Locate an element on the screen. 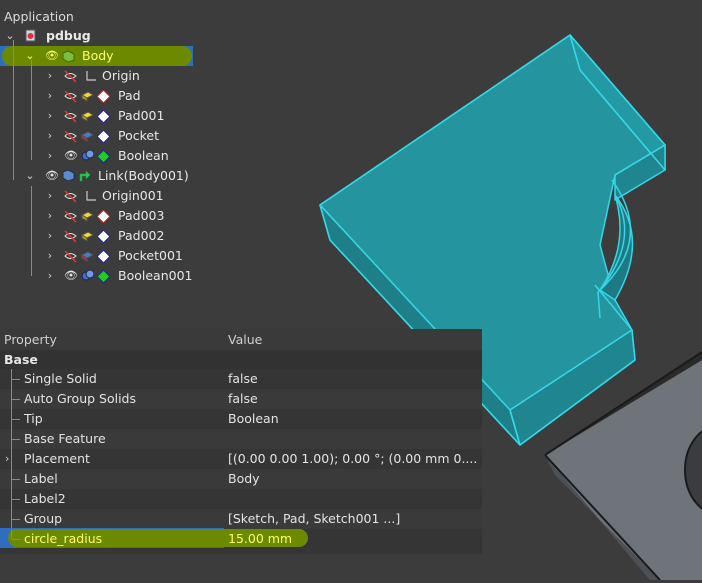  column-property: Property is located at coordinates (30, 339).